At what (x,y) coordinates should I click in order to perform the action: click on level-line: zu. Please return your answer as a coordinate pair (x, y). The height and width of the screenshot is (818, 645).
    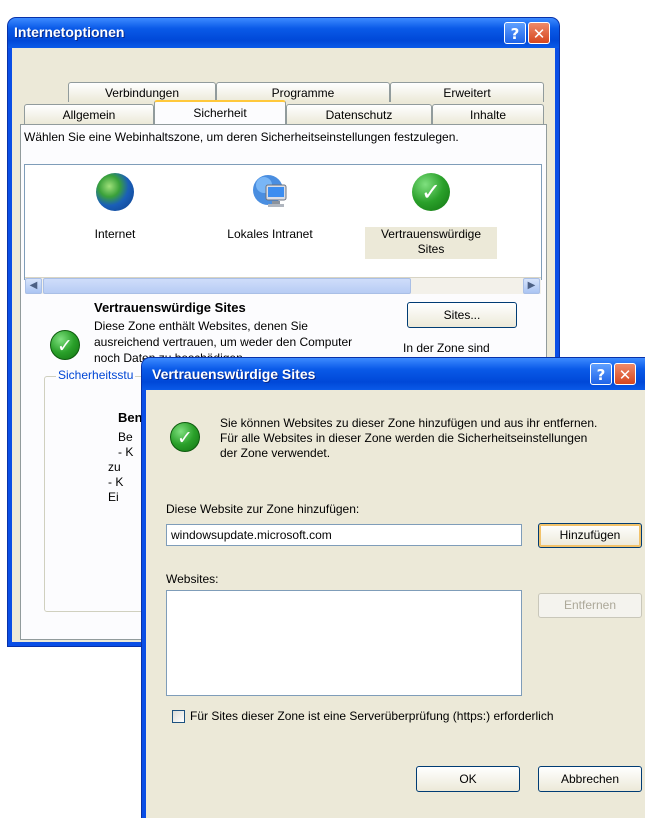
    Looking at the image, I should click on (114, 467).